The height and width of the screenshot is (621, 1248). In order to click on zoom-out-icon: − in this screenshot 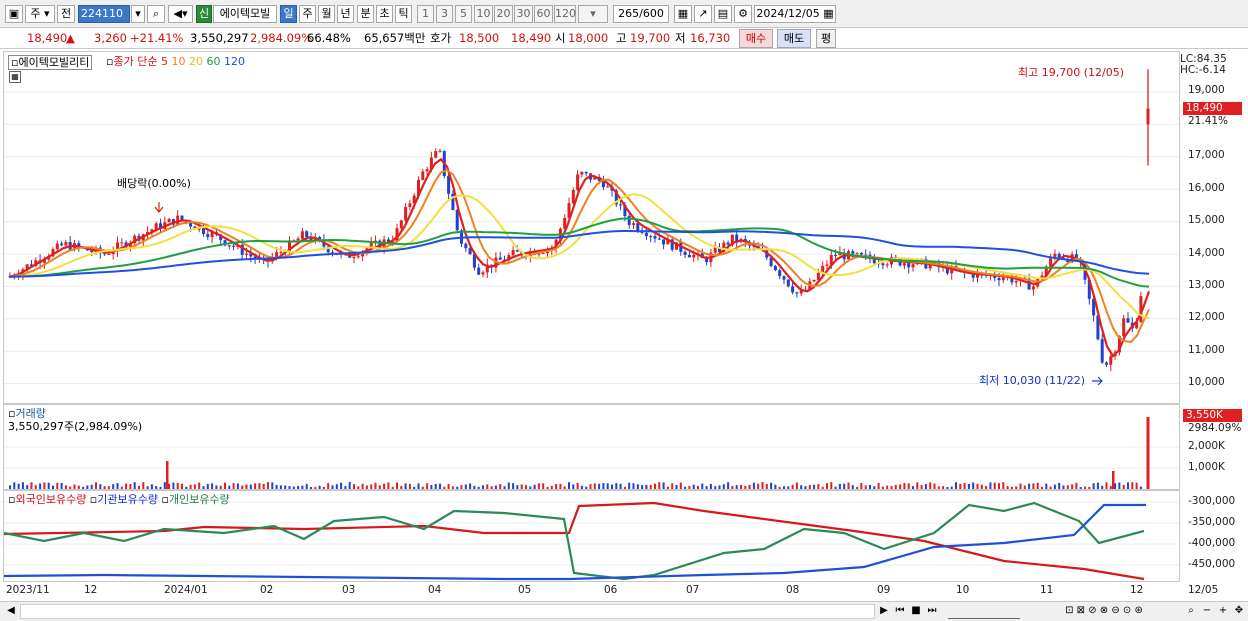, I will do `click(1207, 611)`.